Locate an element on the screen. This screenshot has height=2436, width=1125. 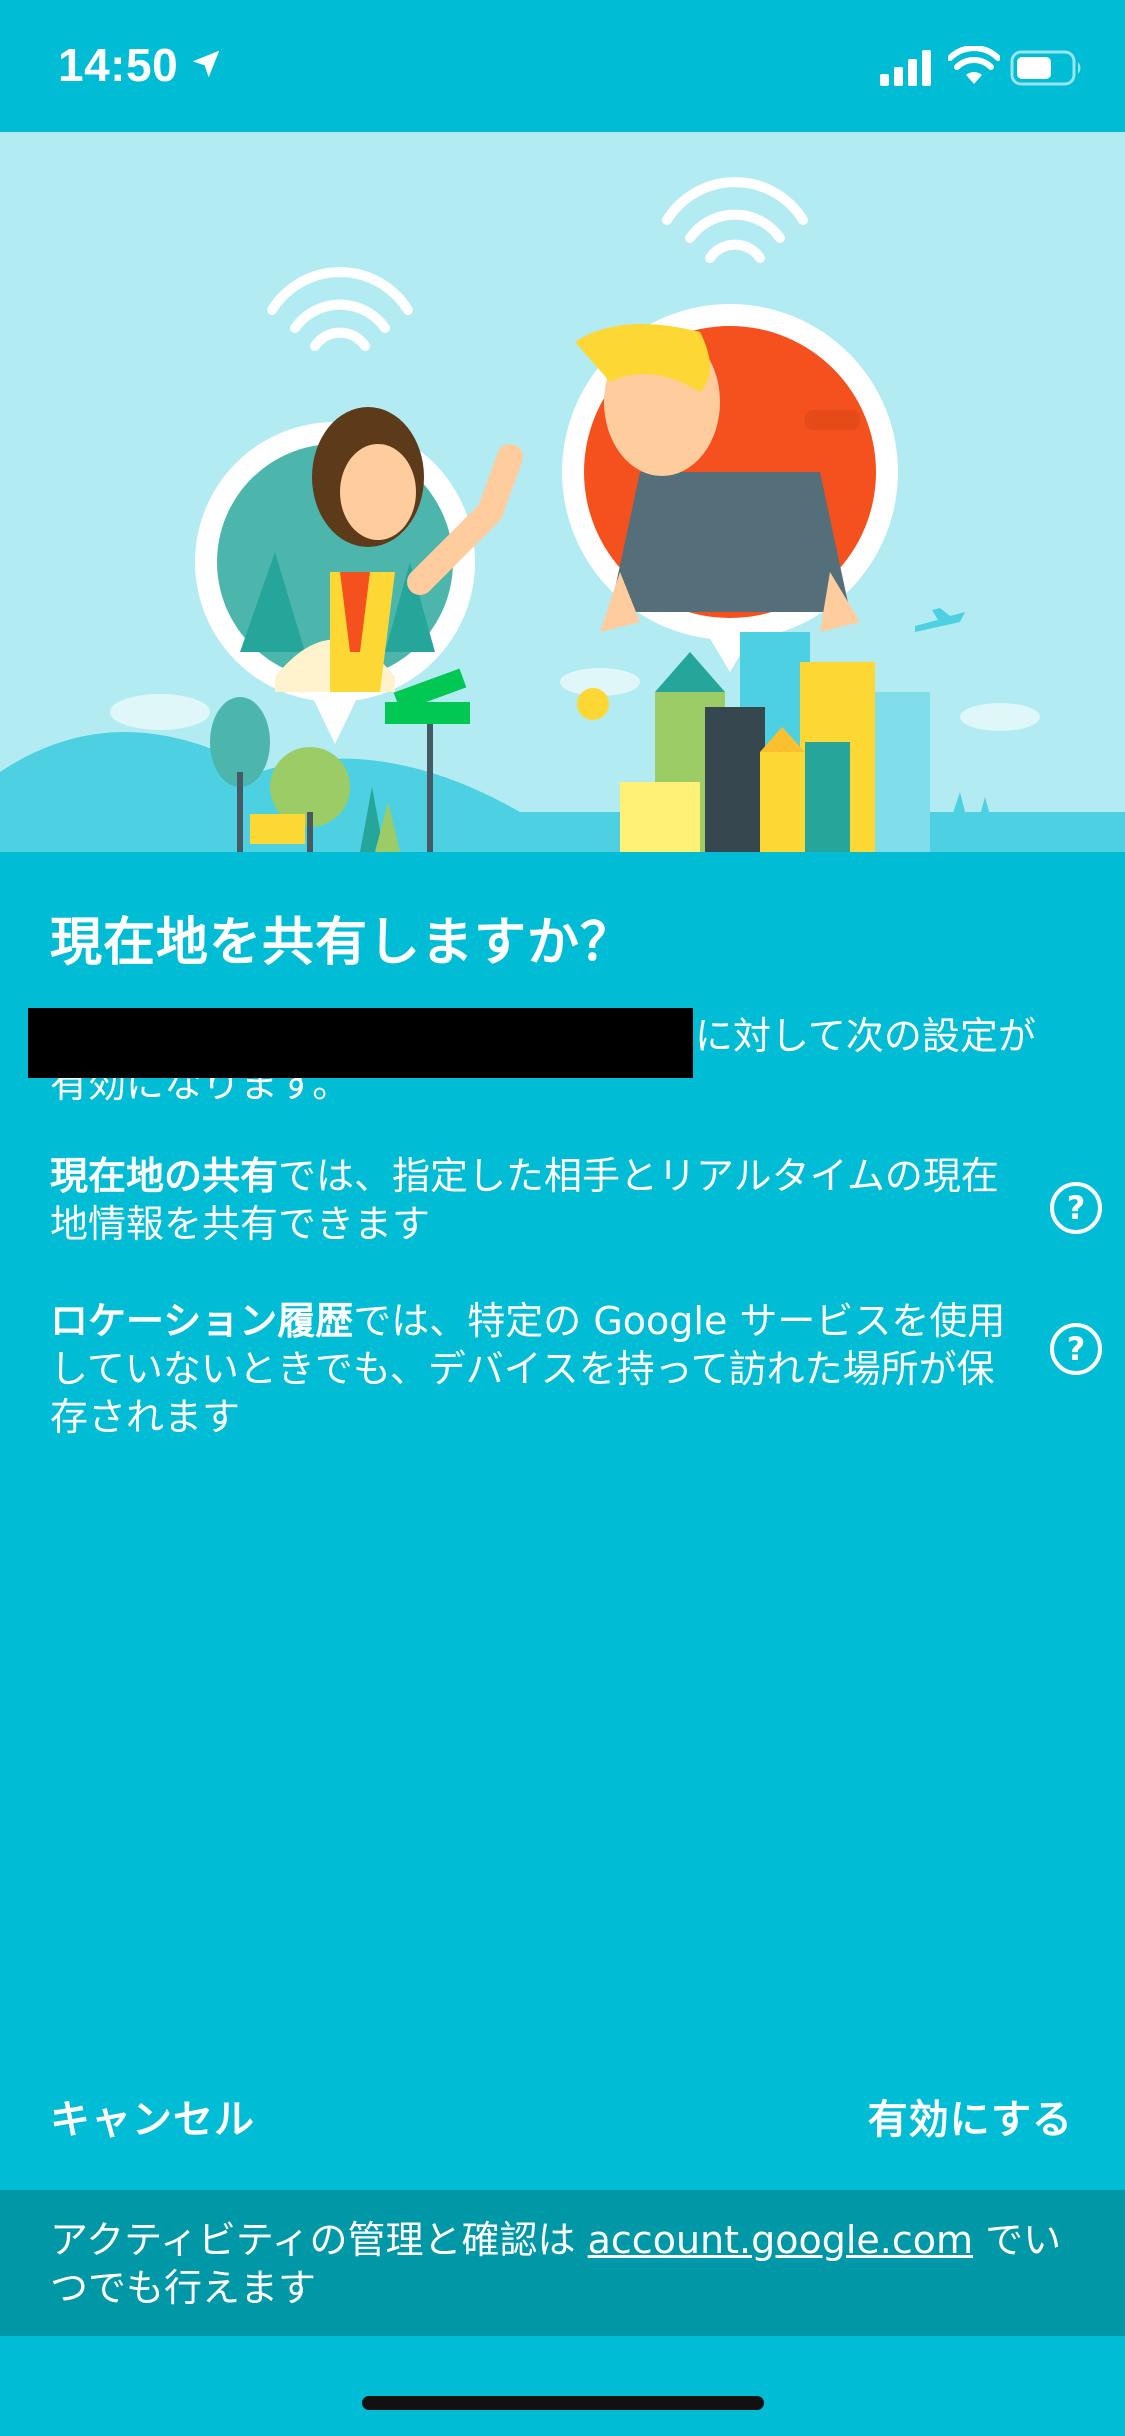
signal-icon is located at coordinates (905, 68).